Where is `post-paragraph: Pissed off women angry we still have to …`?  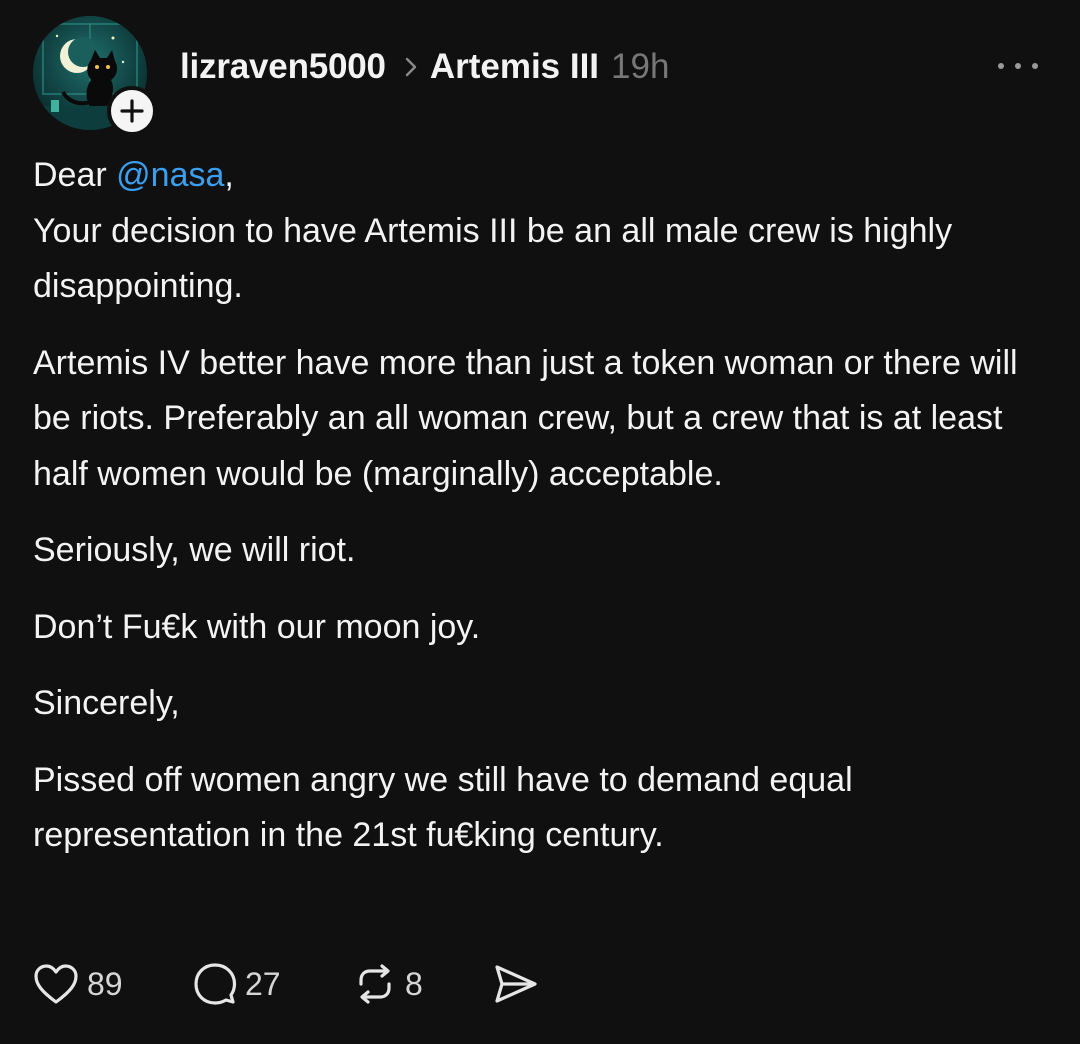
post-paragraph: Pissed off women angry we still have to … is located at coordinates (443, 807).